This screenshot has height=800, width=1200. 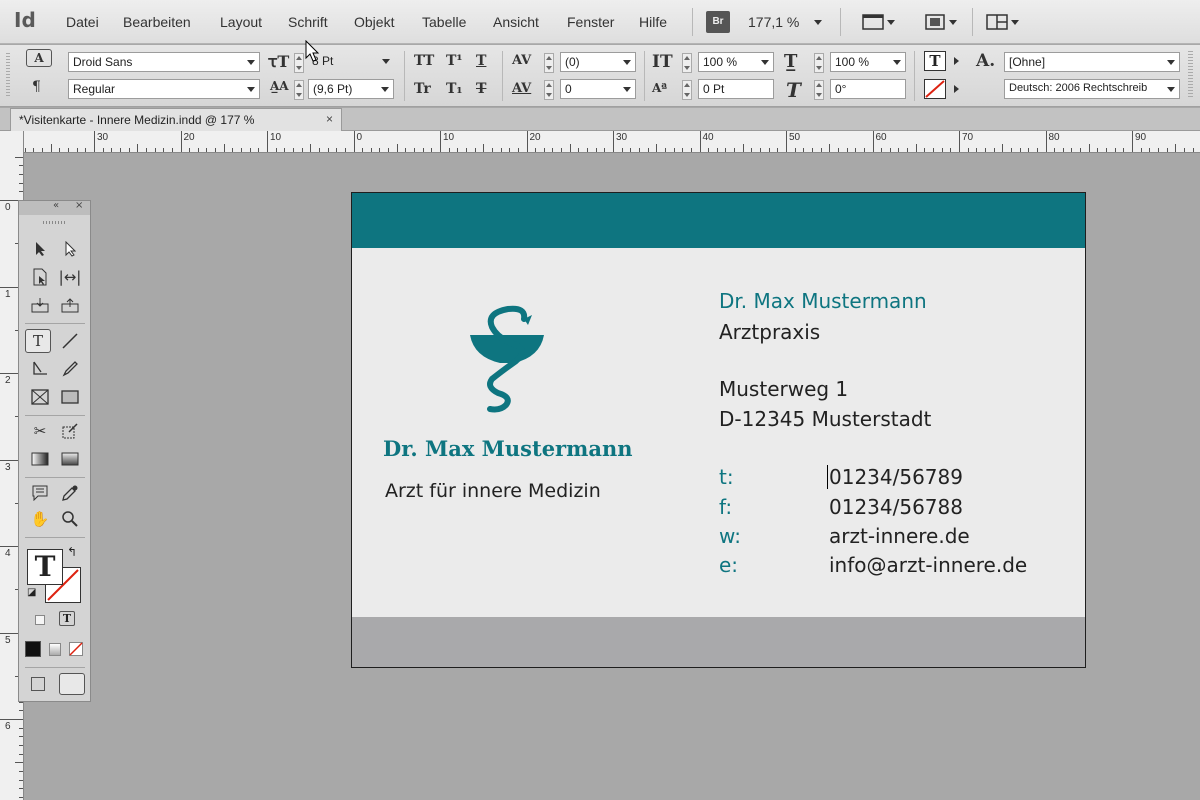 What do you see at coordinates (40, 277) in the screenshot?
I see `page-tool-icon` at bounding box center [40, 277].